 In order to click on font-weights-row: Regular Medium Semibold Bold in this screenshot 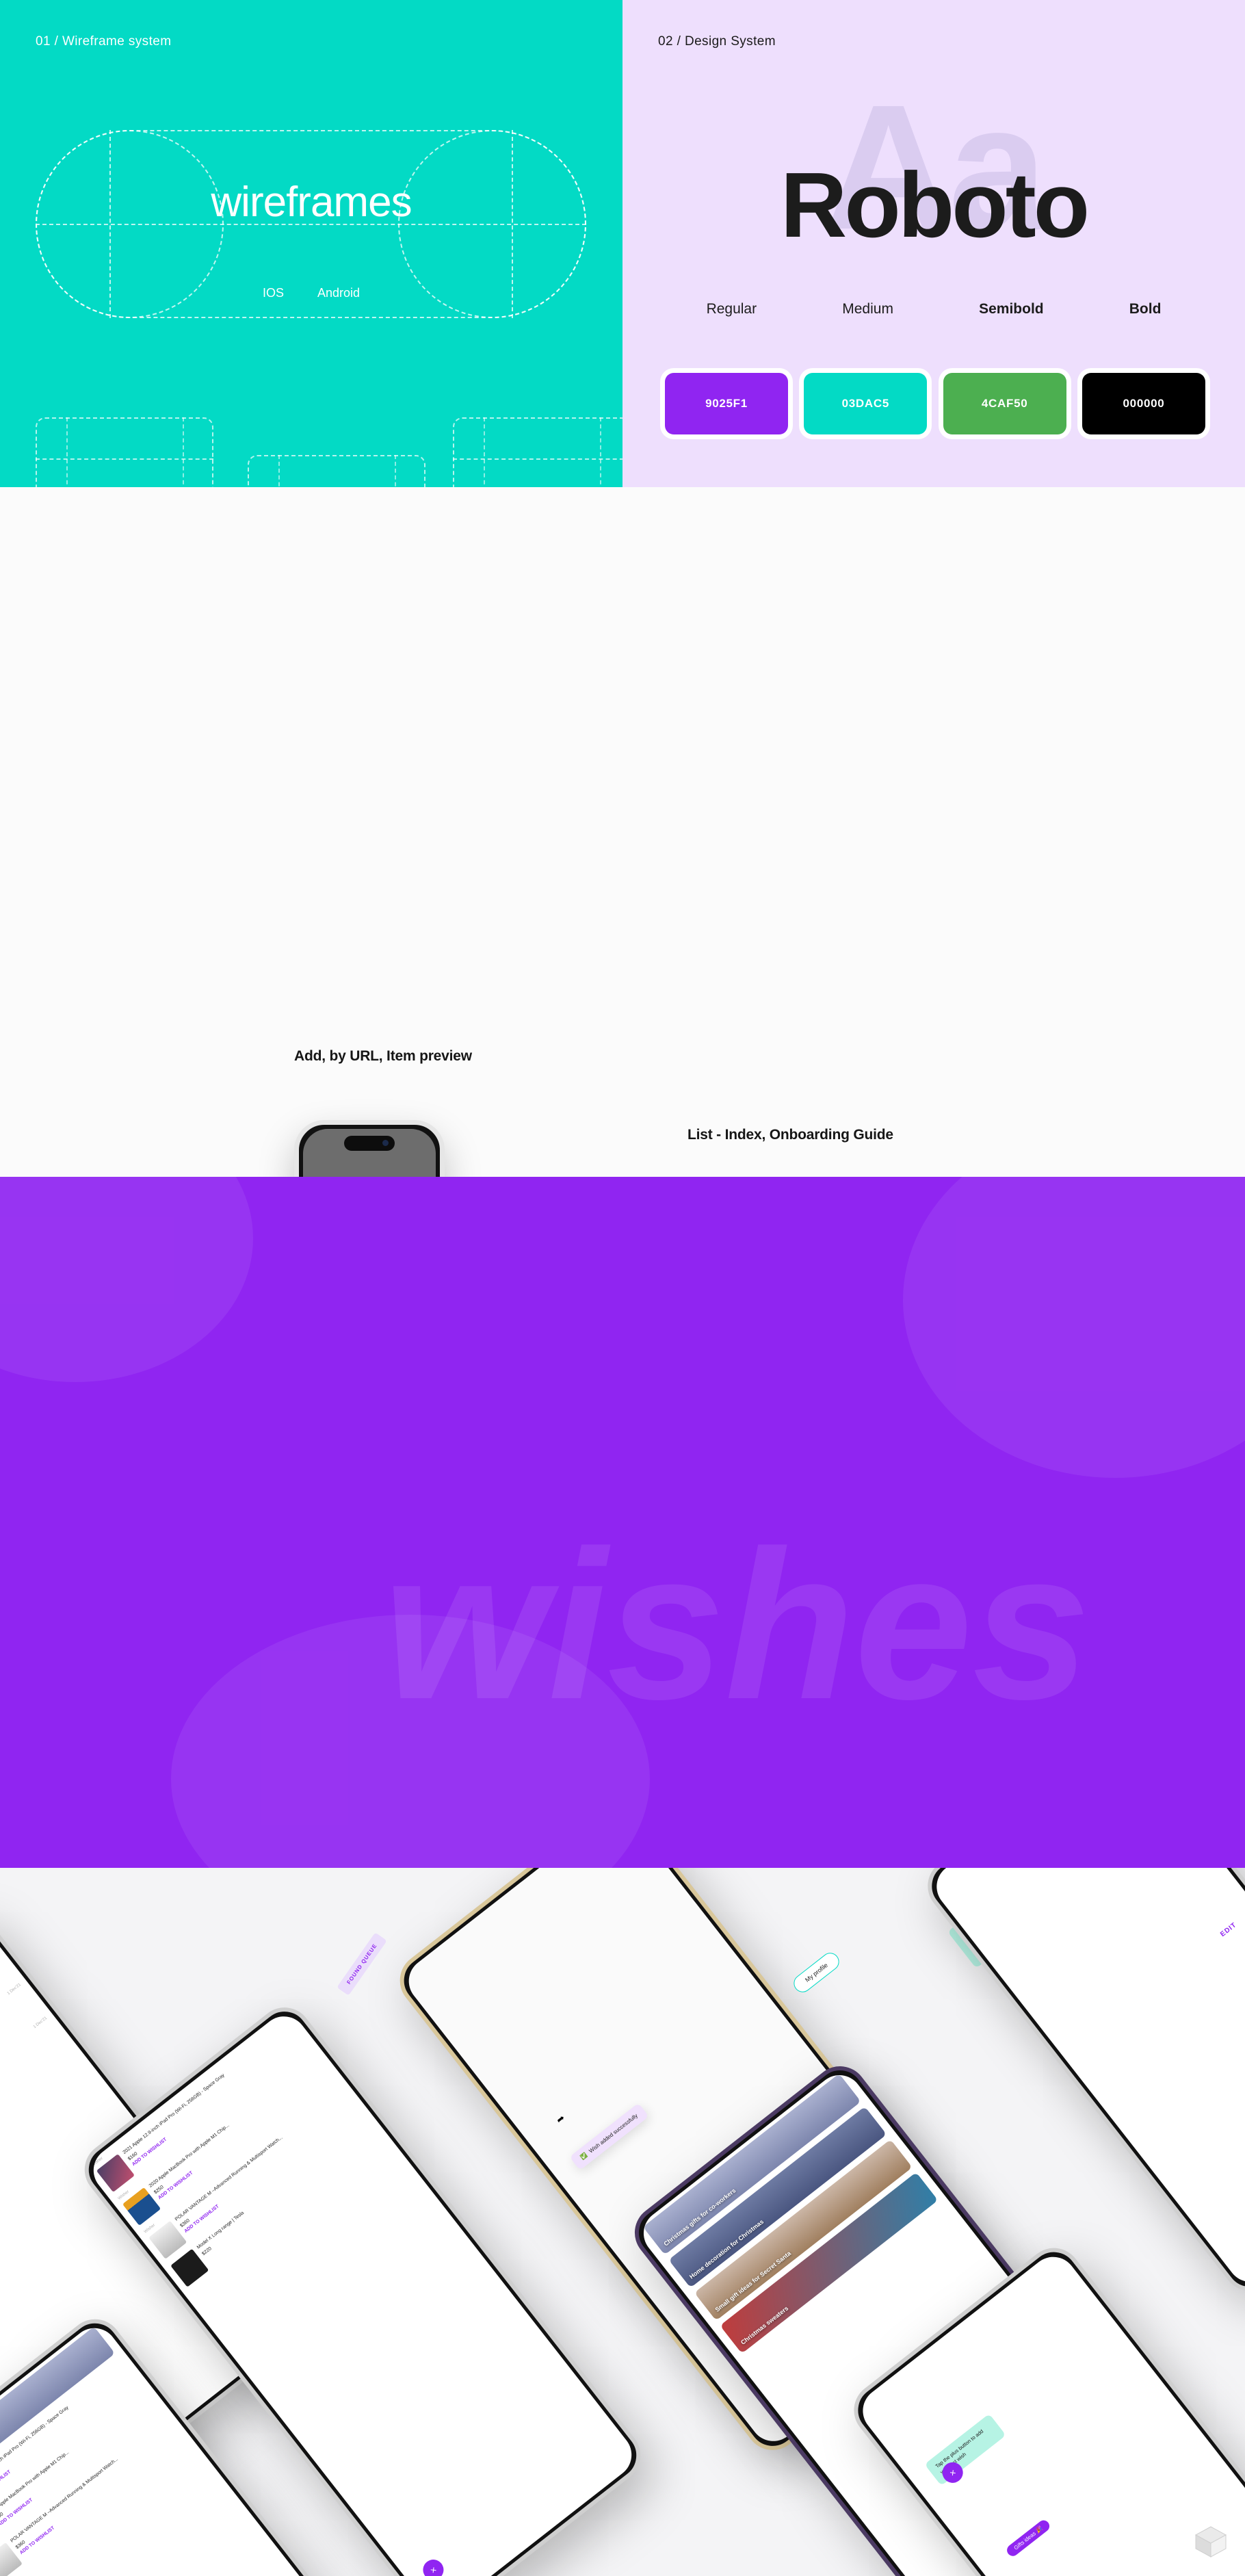, I will do `click(934, 309)`.